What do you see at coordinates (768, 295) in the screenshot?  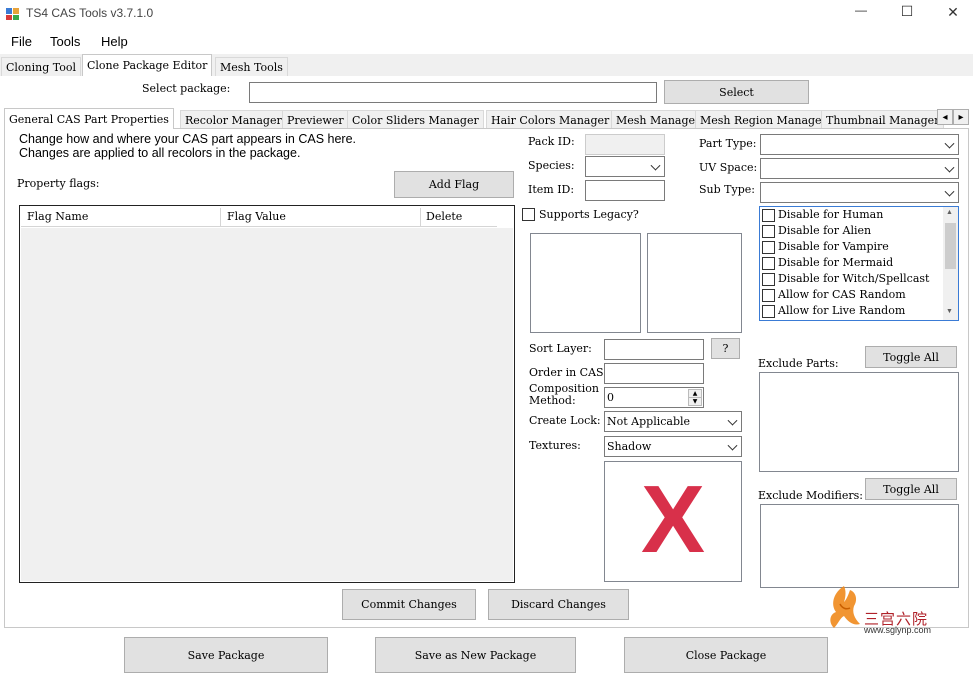 I see `allow-cas-random-checkbox` at bounding box center [768, 295].